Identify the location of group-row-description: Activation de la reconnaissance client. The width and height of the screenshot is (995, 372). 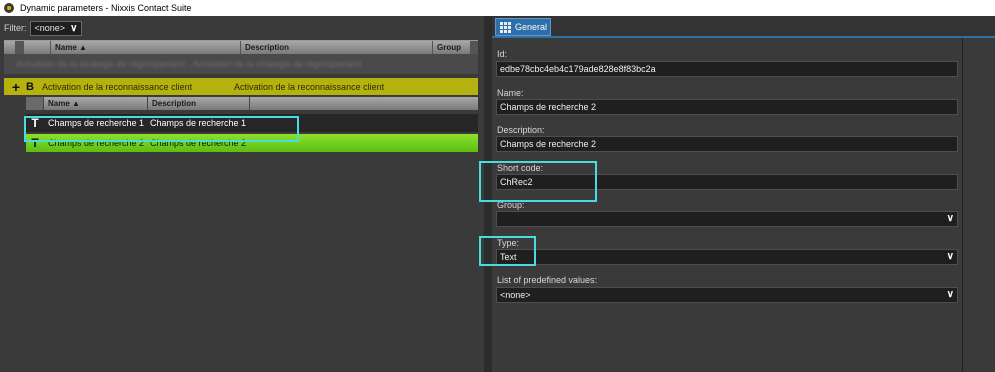
(309, 86).